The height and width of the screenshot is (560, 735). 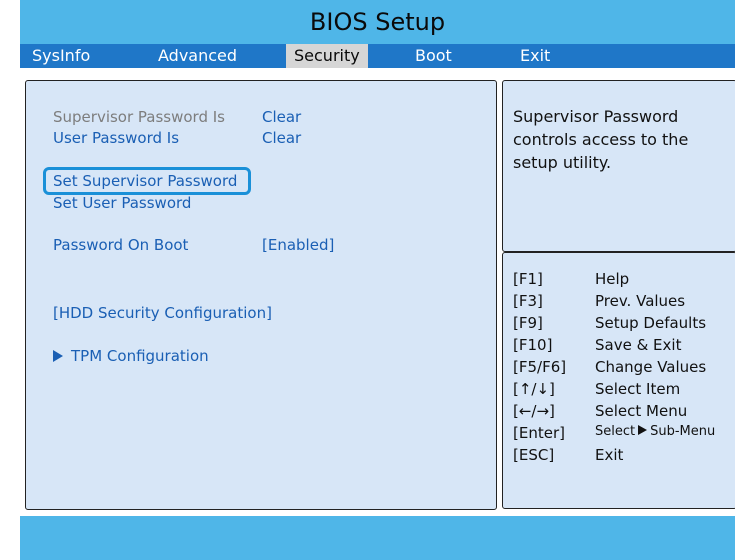 What do you see at coordinates (282, 138) in the screenshot?
I see `user-password-status-value: Clear` at bounding box center [282, 138].